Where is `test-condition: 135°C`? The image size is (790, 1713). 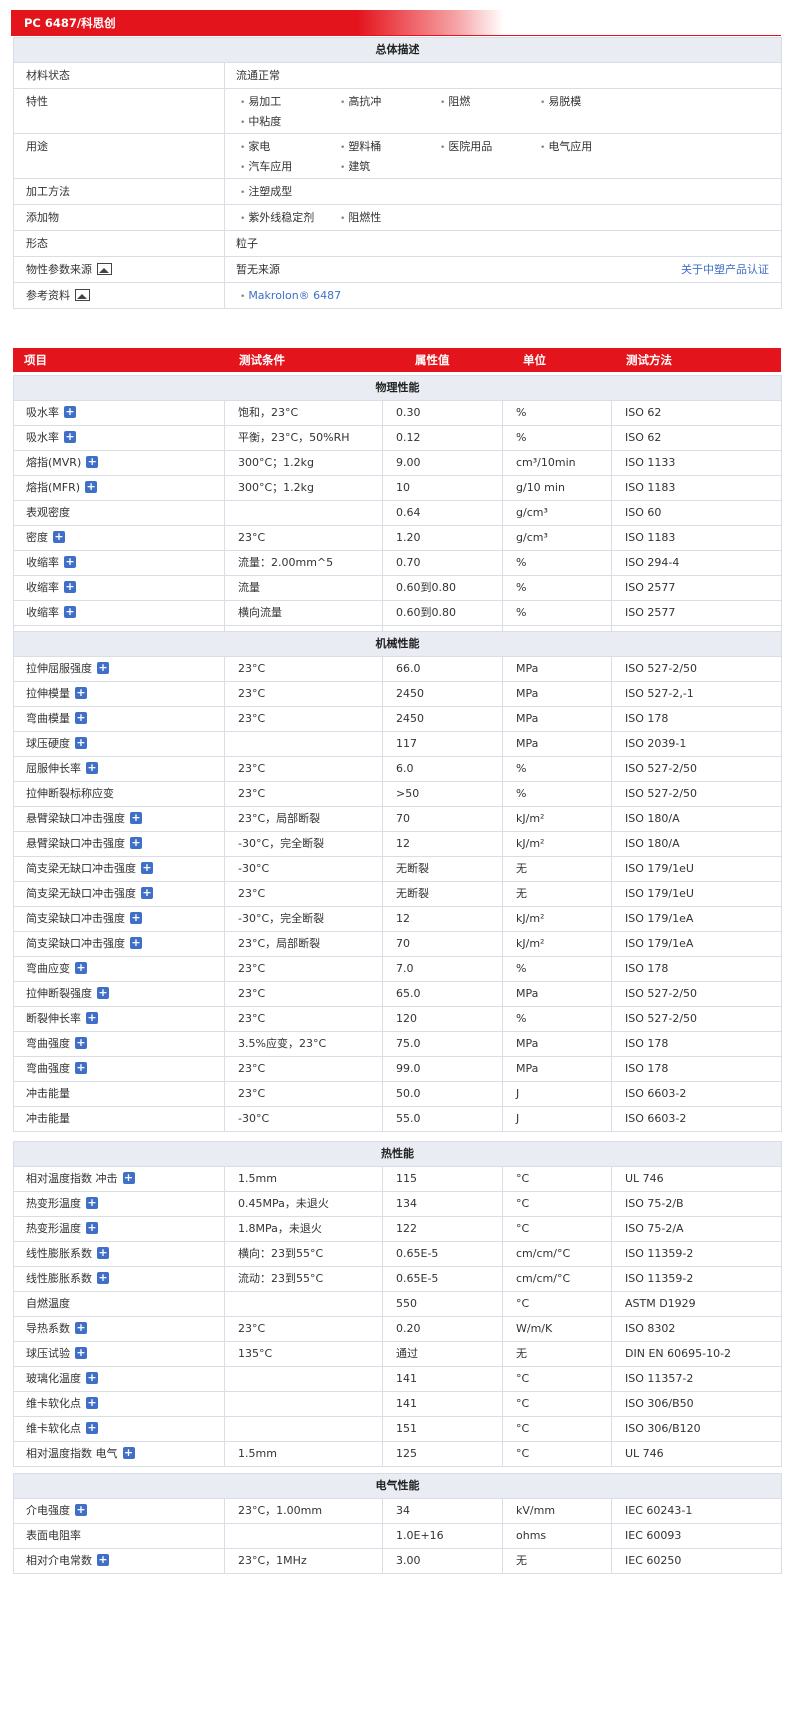 test-condition: 135°C is located at coordinates (255, 1354).